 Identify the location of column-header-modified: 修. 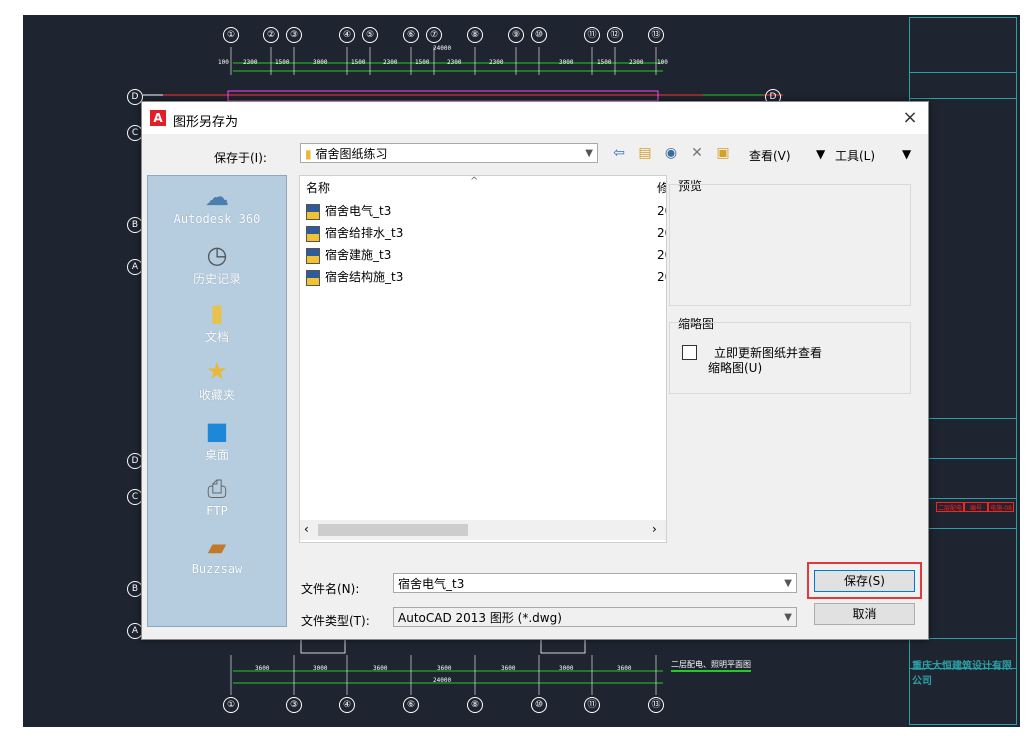
(661, 187).